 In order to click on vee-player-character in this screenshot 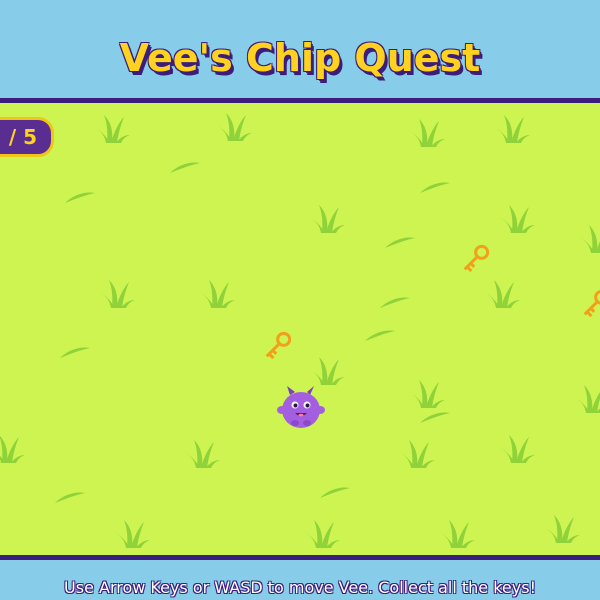, I will do `click(301, 407)`.